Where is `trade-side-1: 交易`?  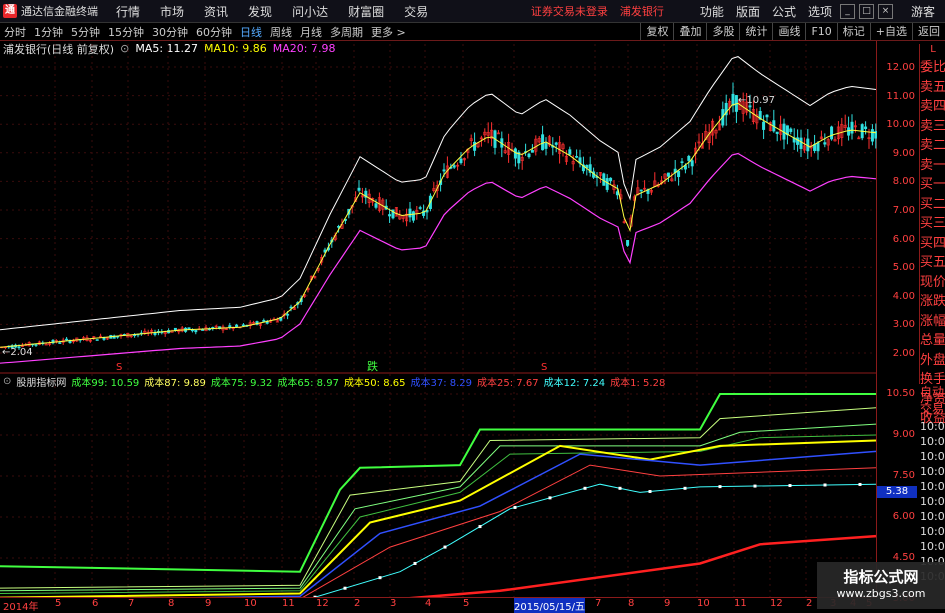
trade-side-1: 交易 is located at coordinates (932, 410).